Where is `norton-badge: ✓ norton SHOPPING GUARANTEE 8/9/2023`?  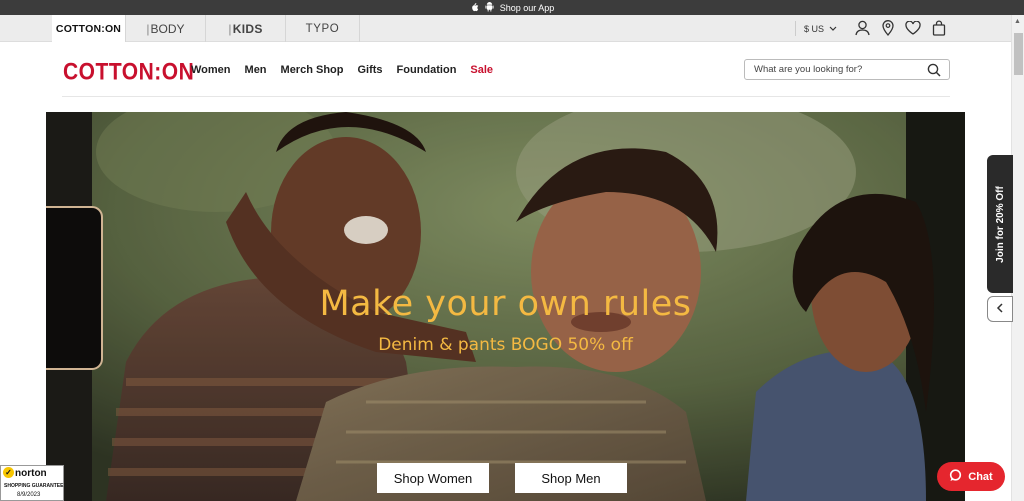
norton-badge: ✓ norton SHOPPING GUARANTEE 8/9/2023 is located at coordinates (32, 483).